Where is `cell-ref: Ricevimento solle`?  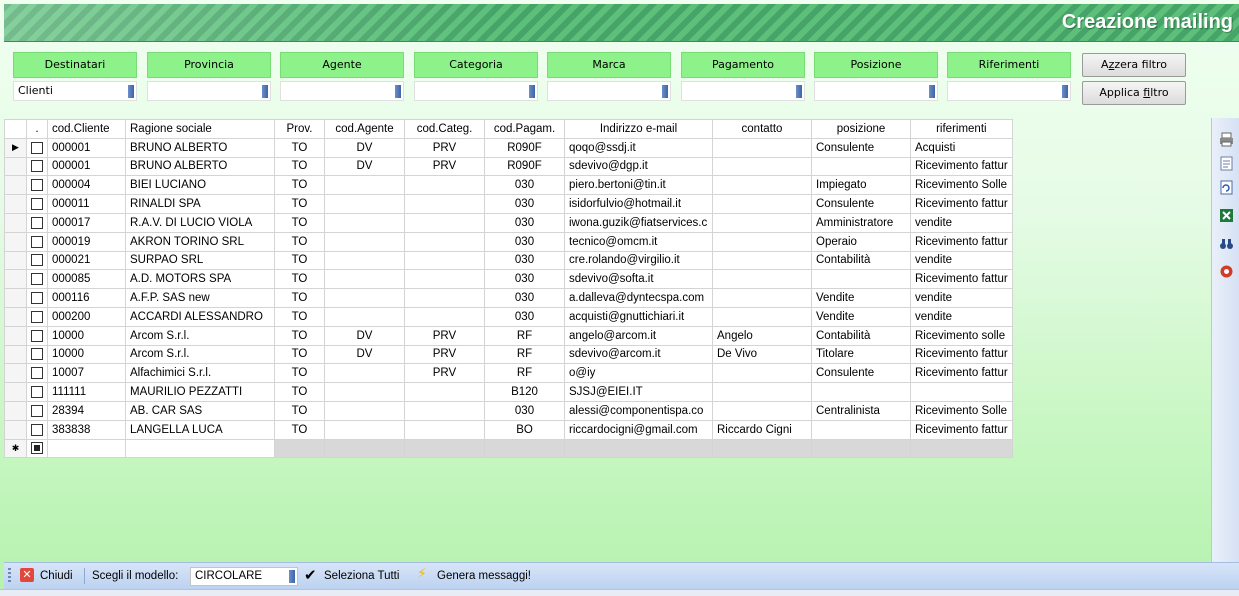
cell-ref: Ricevimento solle is located at coordinates (961, 335).